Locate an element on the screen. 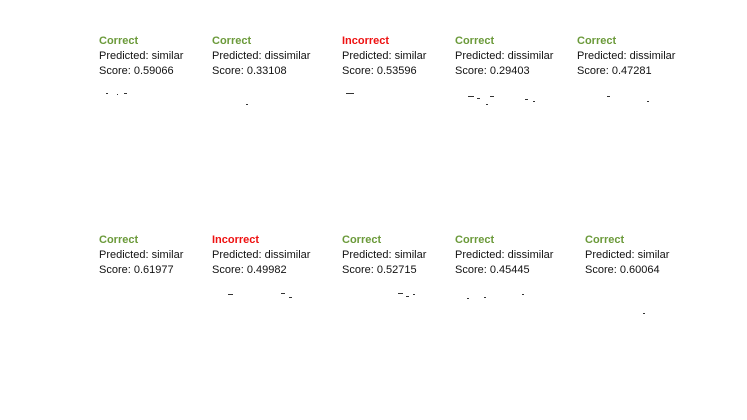 The width and height of the screenshot is (747, 420). score-line: Score: 0.49982 is located at coordinates (277, 270).